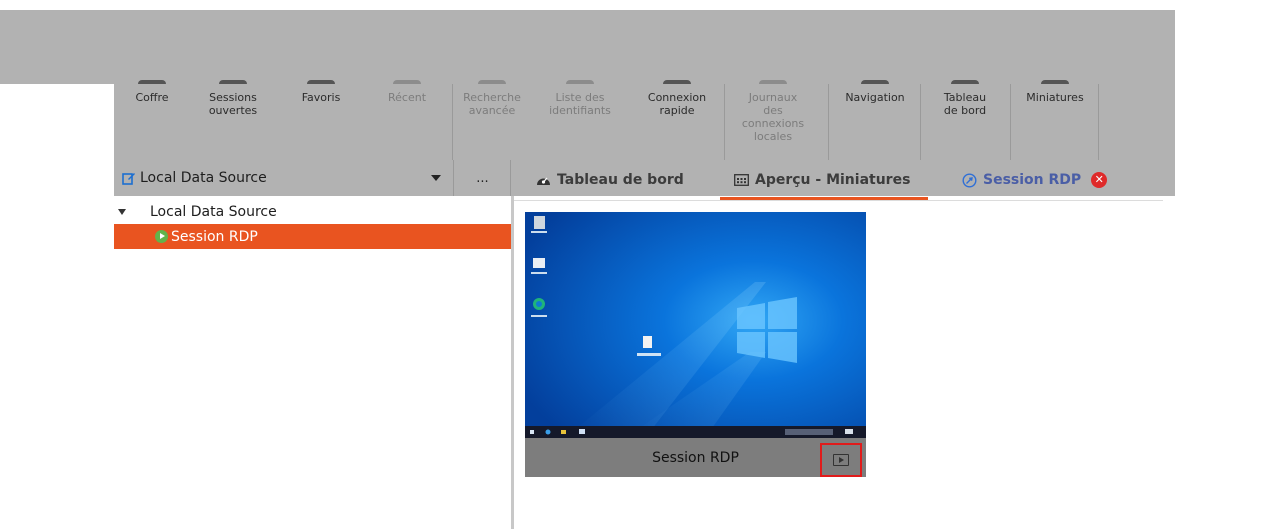  Describe the element at coordinates (492, 120) in the screenshot. I see `ribbon-button-recherche-avancee: Recherche avancée` at that location.